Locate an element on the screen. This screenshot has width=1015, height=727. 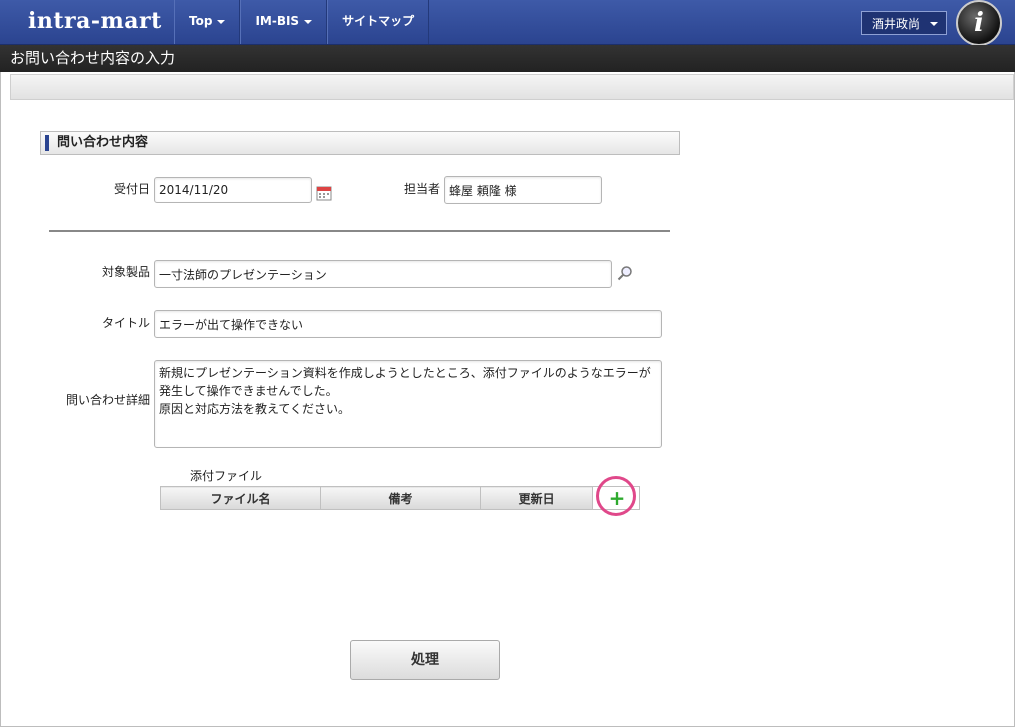
nav-item-im-bis: IM-BIS is located at coordinates (284, 22).